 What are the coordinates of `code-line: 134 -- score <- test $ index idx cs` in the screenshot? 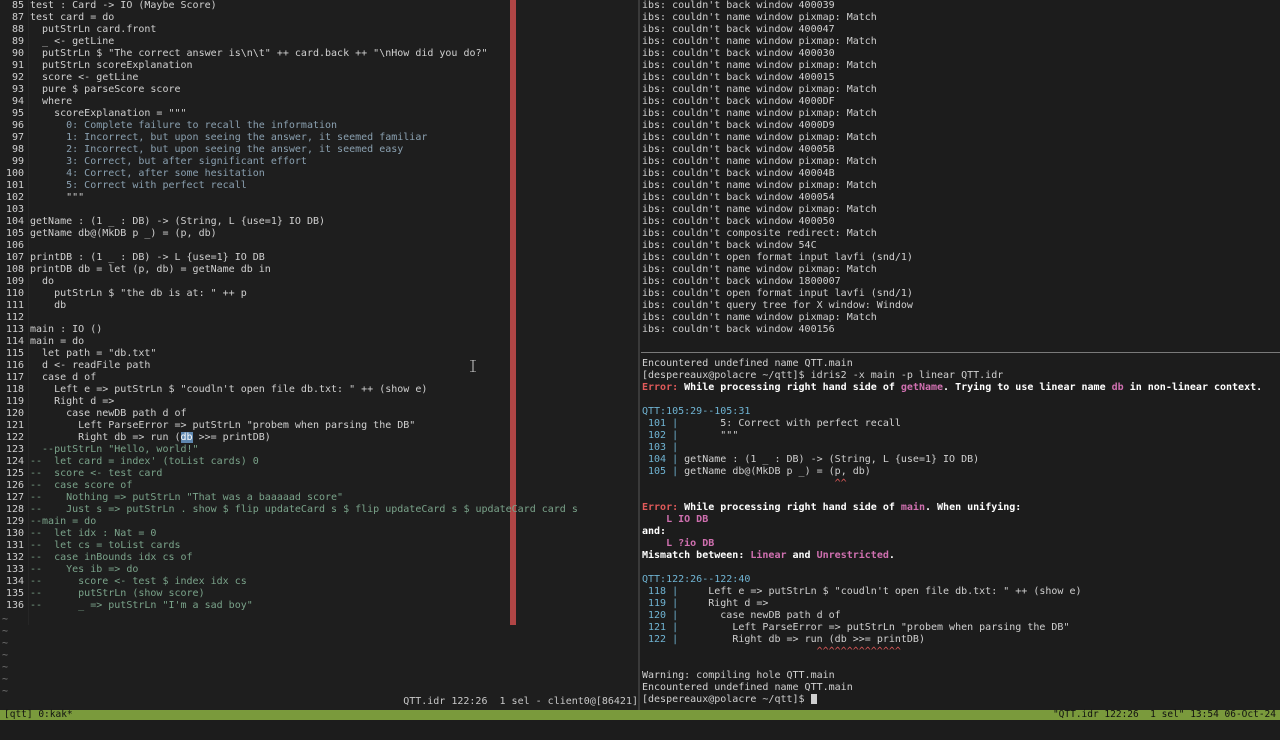 It's located at (123, 582).